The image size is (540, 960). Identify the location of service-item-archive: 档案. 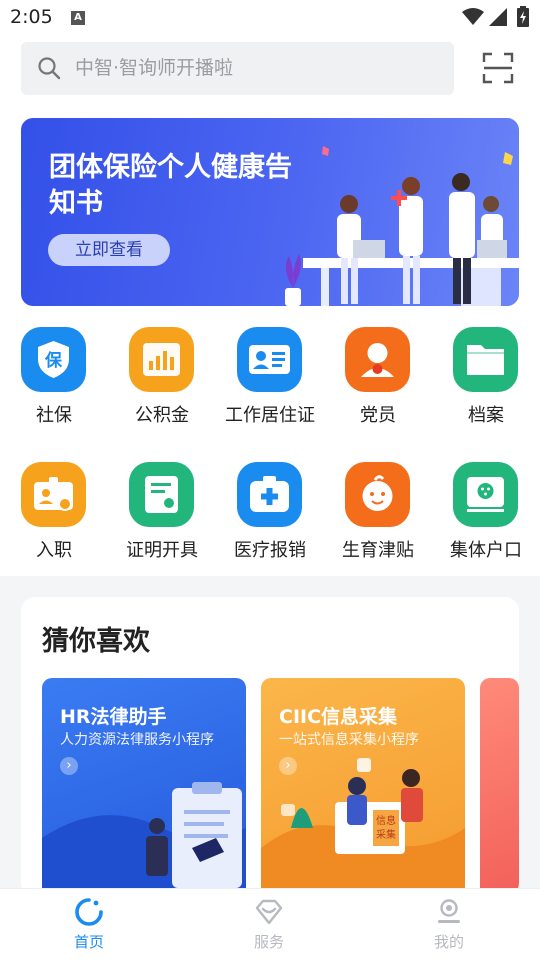
(486, 382).